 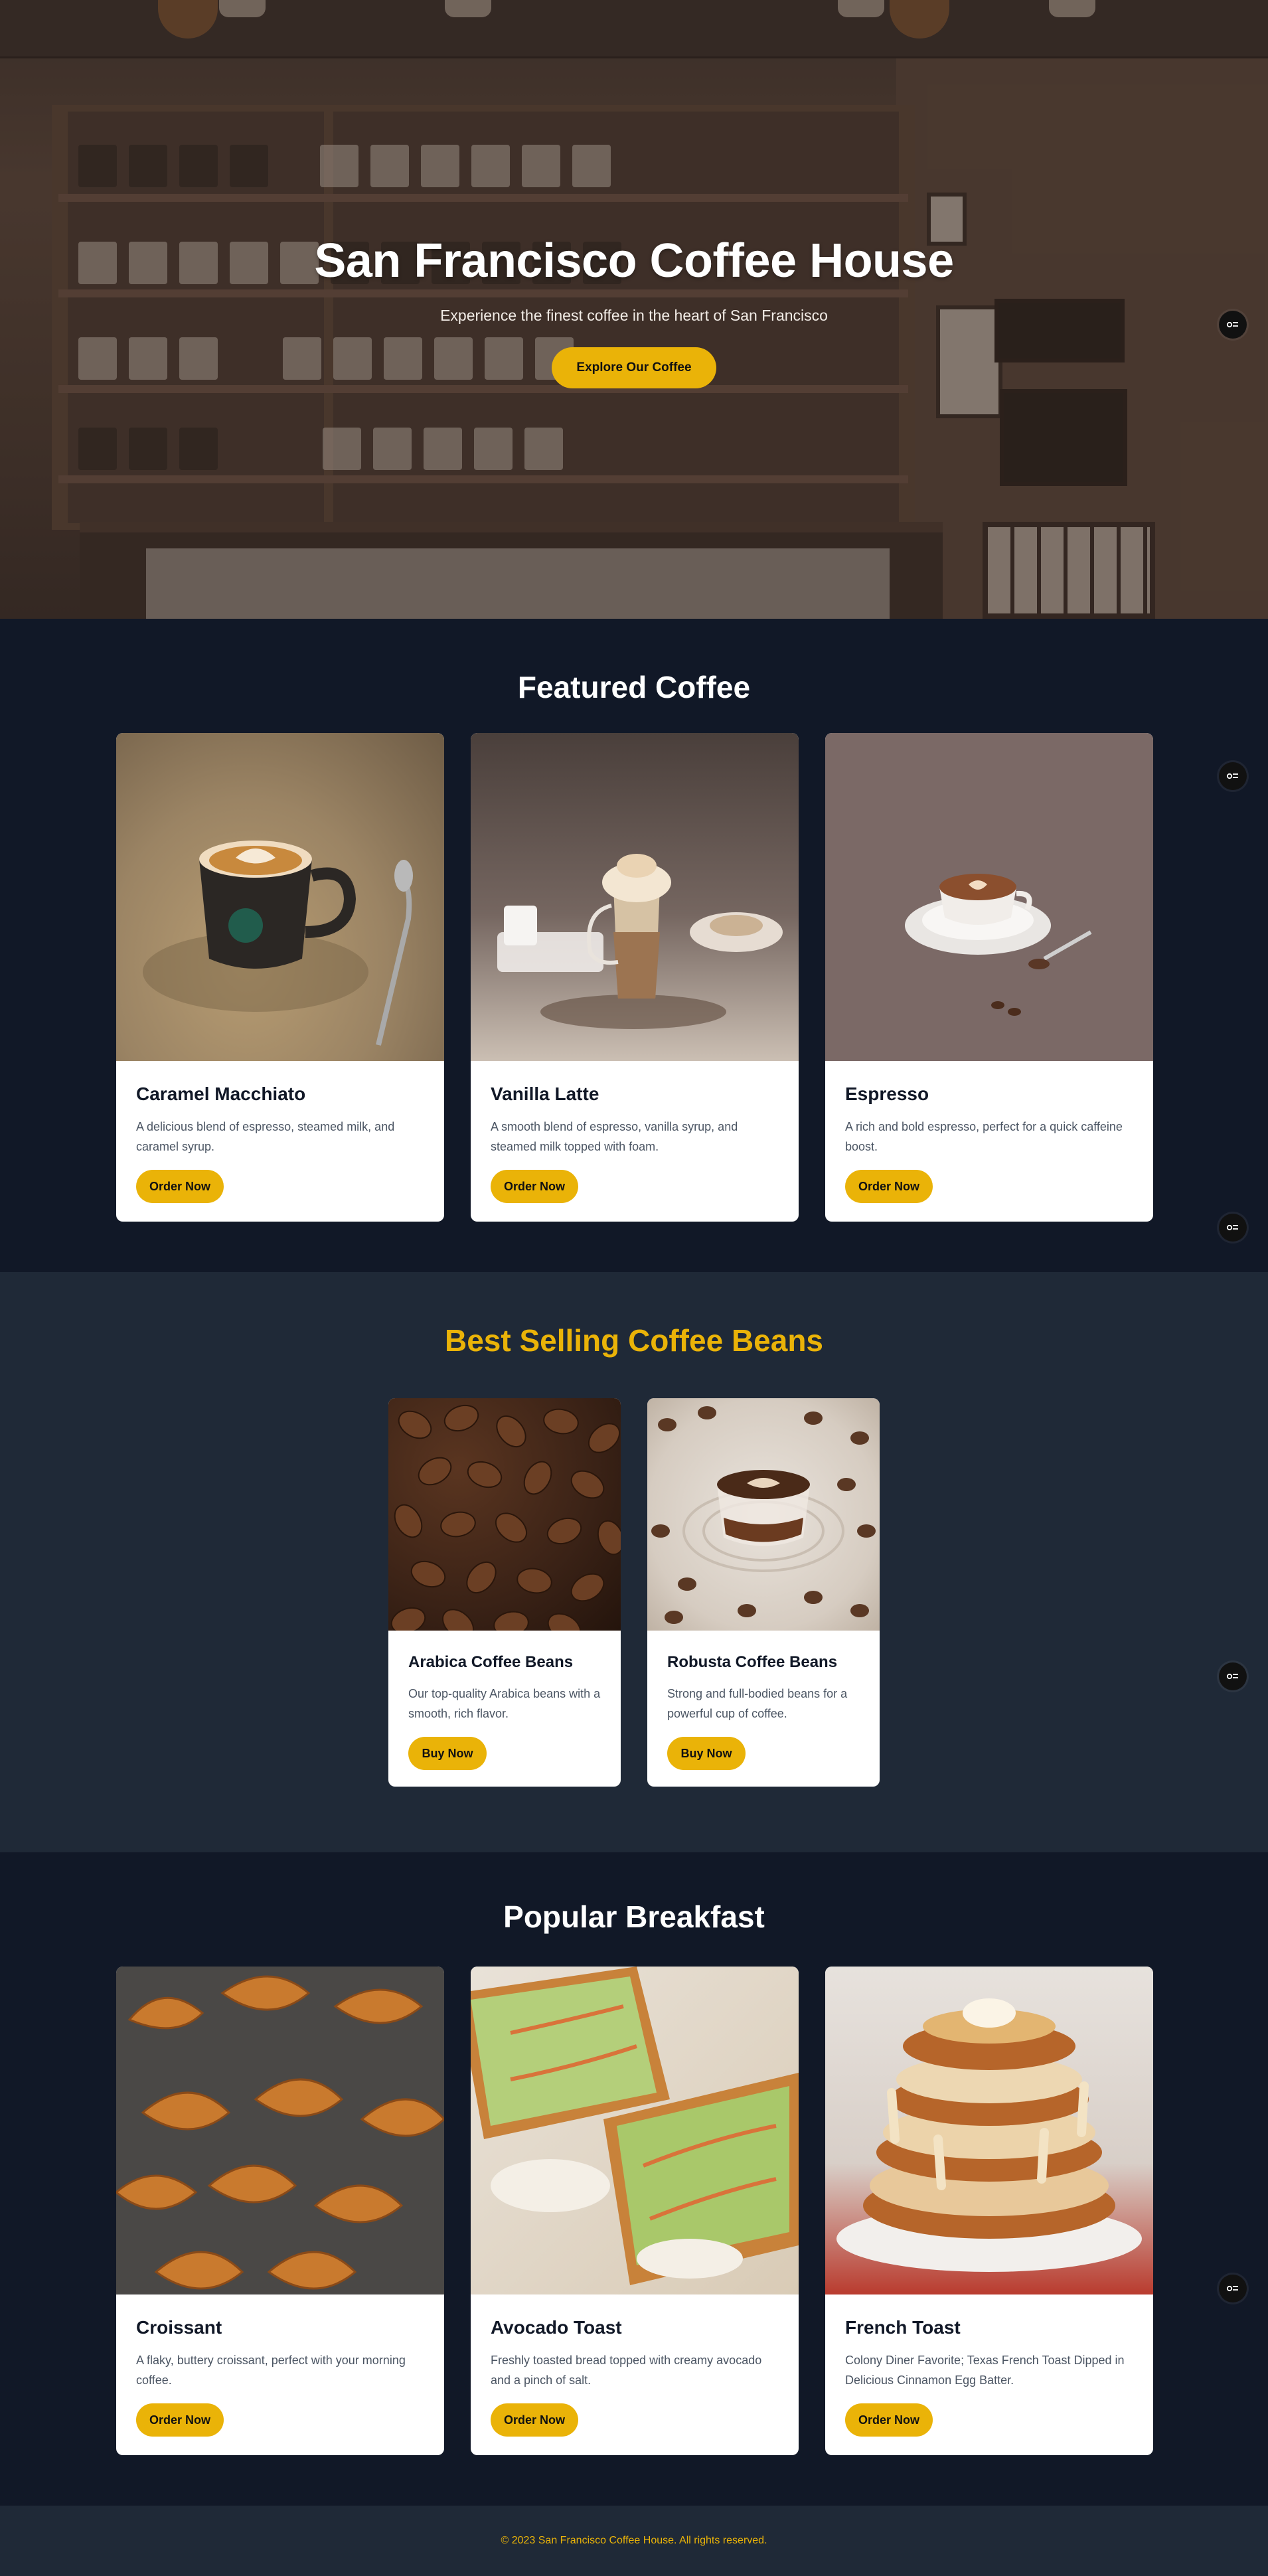 I want to click on coffee-beans-icon, so click(x=504, y=1514).